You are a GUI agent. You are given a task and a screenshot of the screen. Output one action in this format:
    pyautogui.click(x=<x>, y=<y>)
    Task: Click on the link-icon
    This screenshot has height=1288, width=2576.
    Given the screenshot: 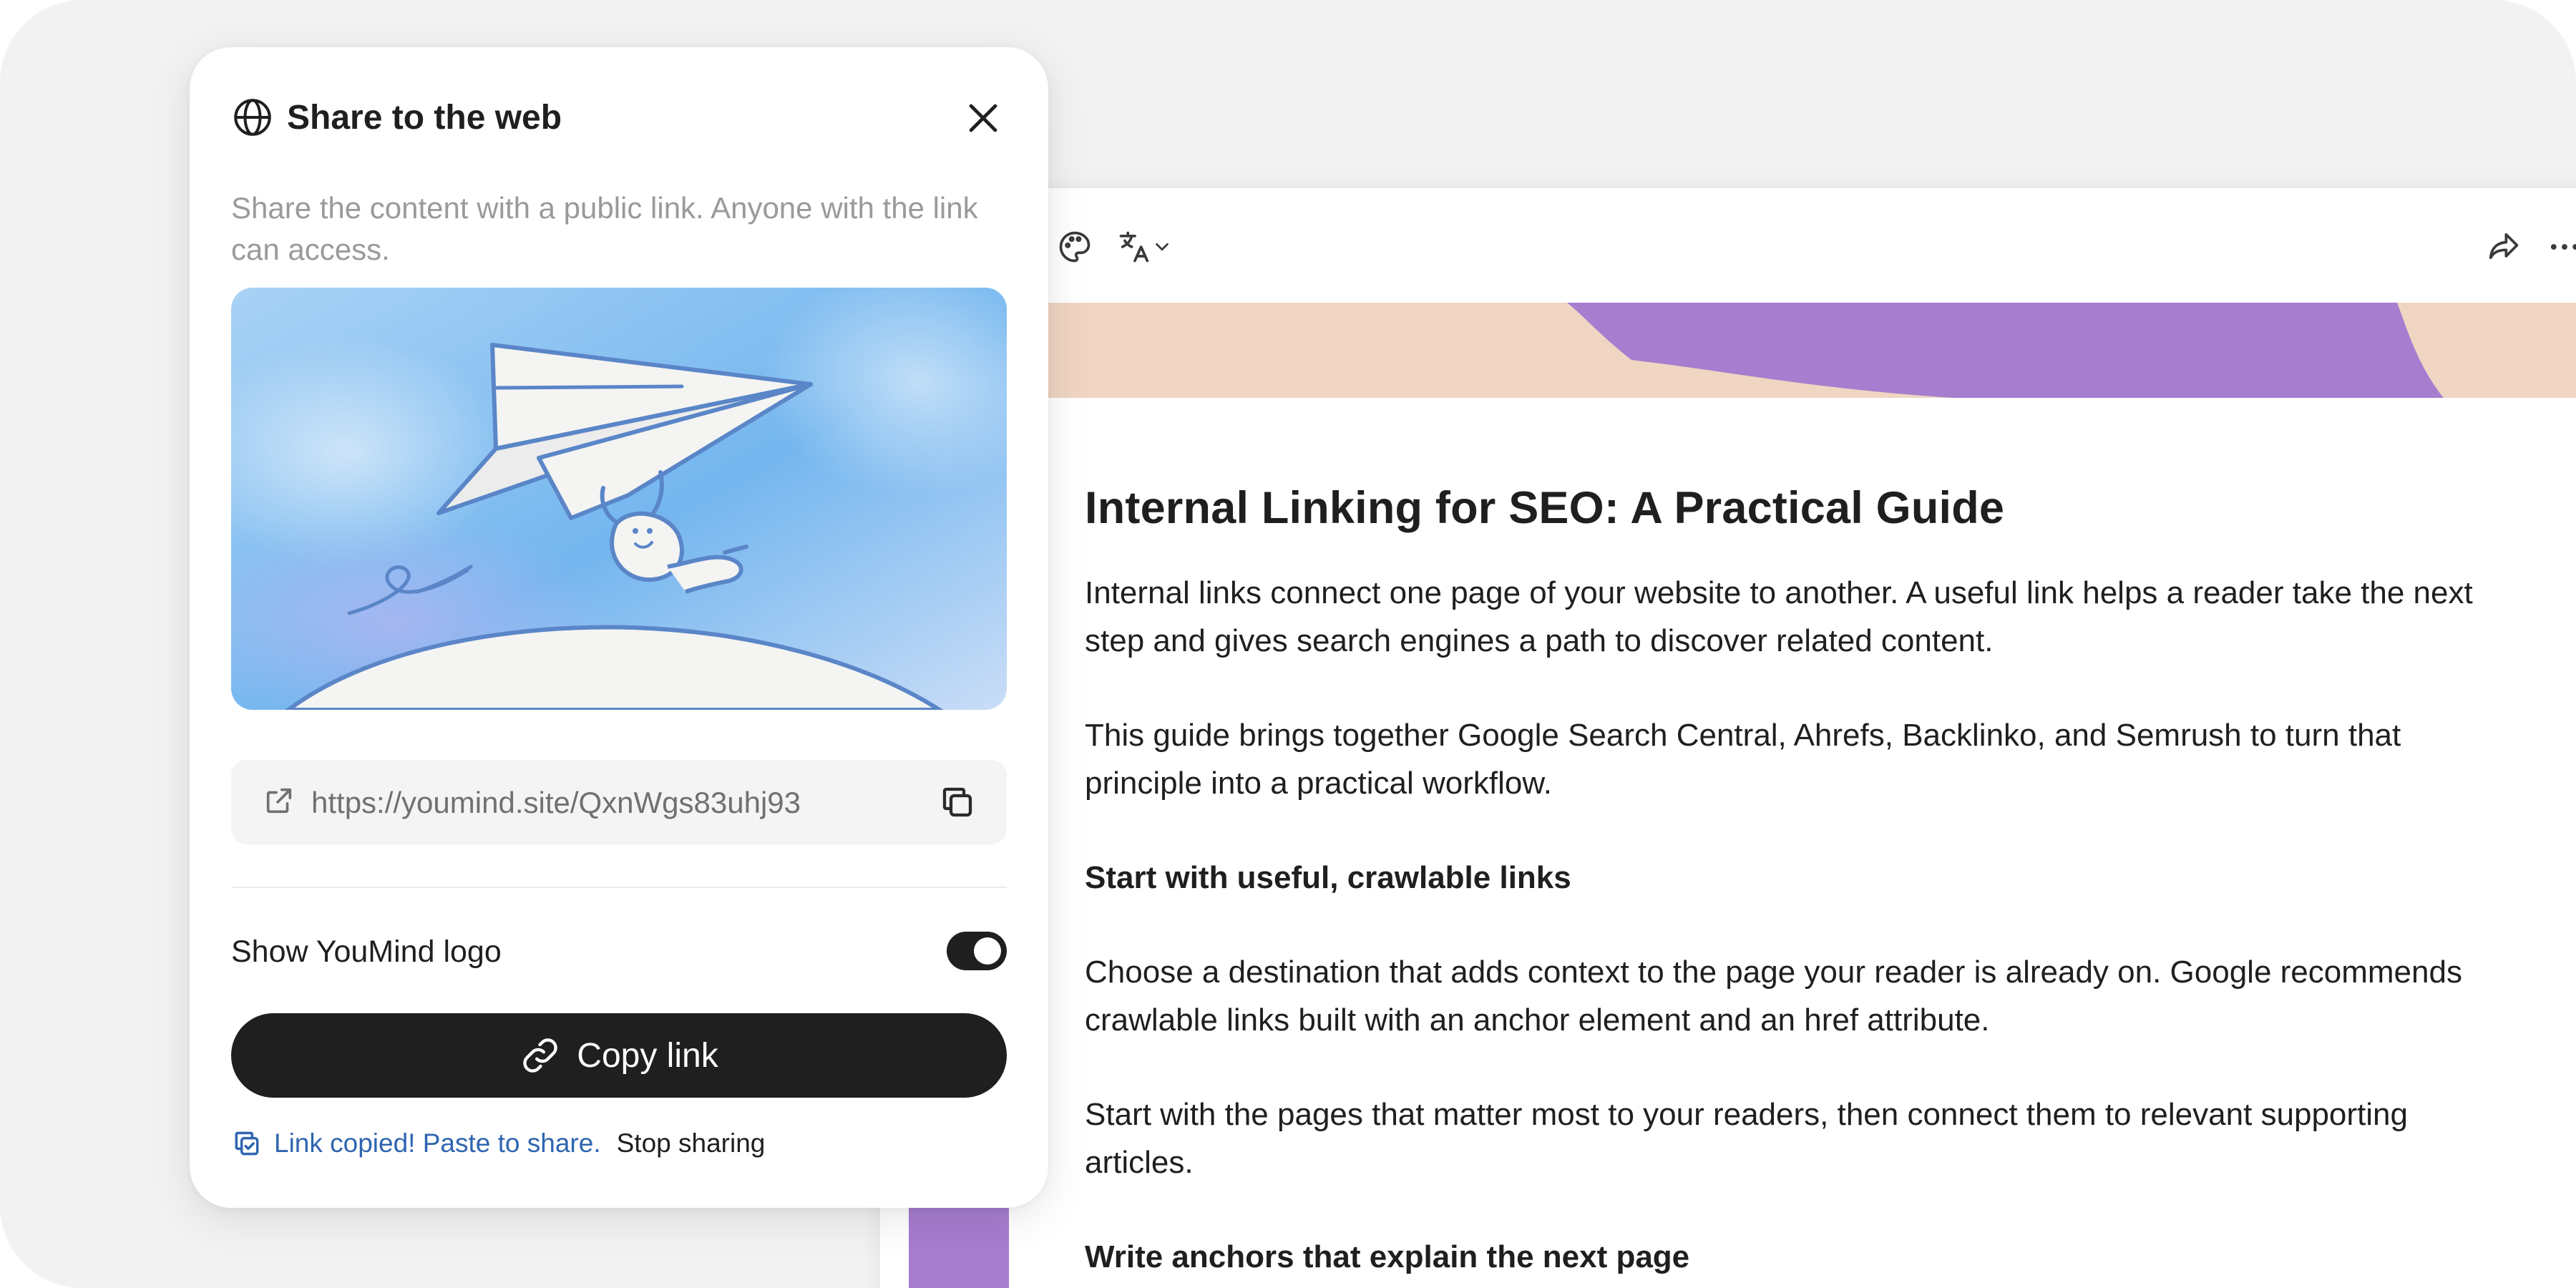 What is the action you would take?
    pyautogui.click(x=540, y=1055)
    